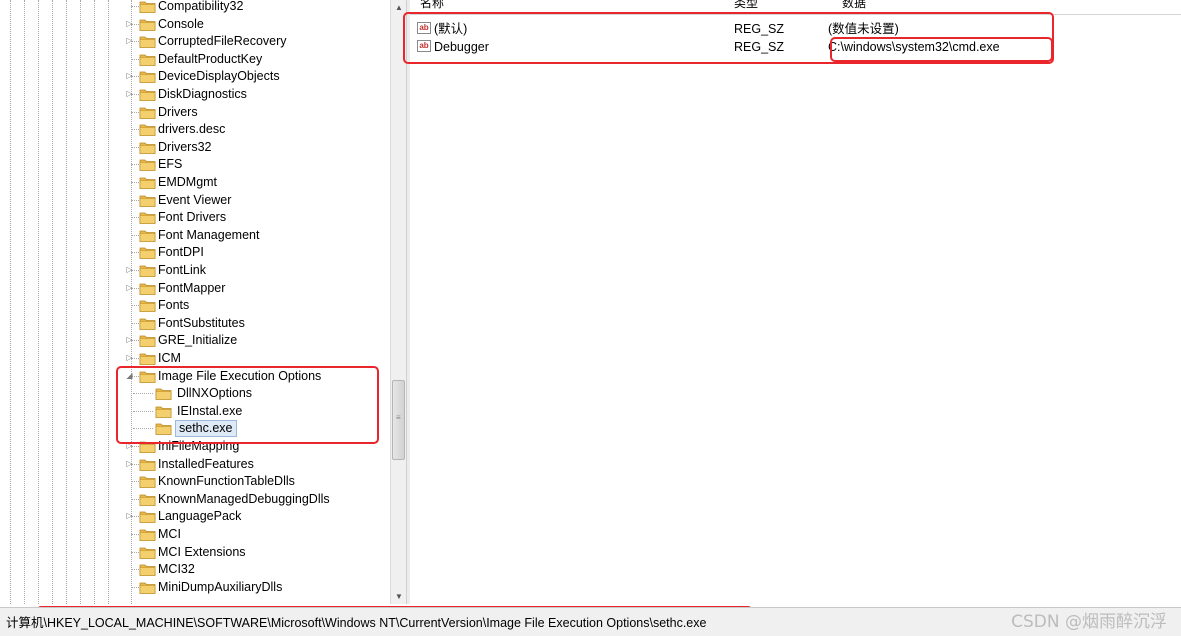  Describe the element at coordinates (209, 234) in the screenshot. I see `tree-item-label: Font Management` at that location.